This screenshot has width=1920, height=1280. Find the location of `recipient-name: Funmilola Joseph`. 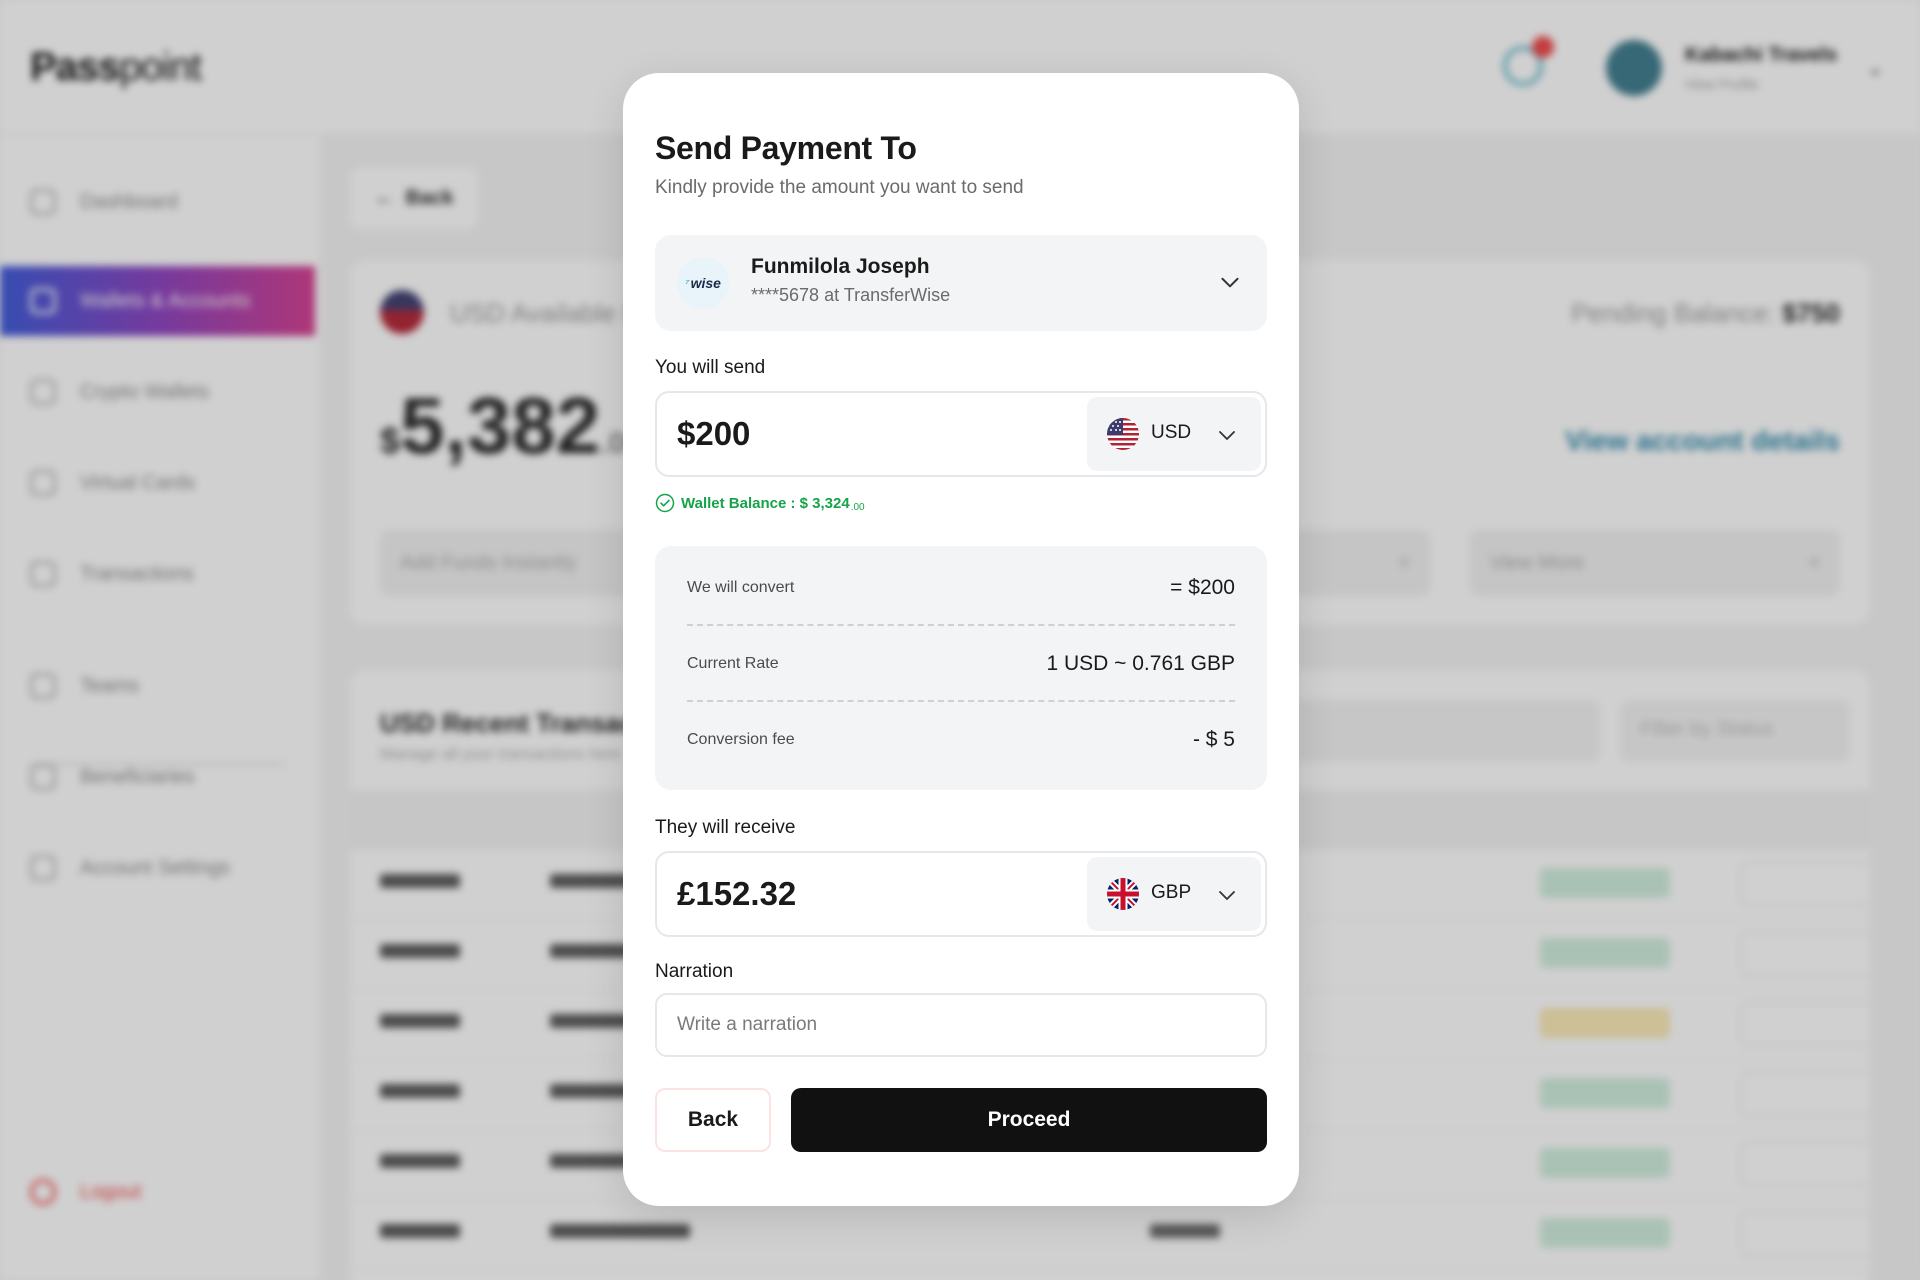

recipient-name: Funmilola Joseph is located at coordinates (840, 266).